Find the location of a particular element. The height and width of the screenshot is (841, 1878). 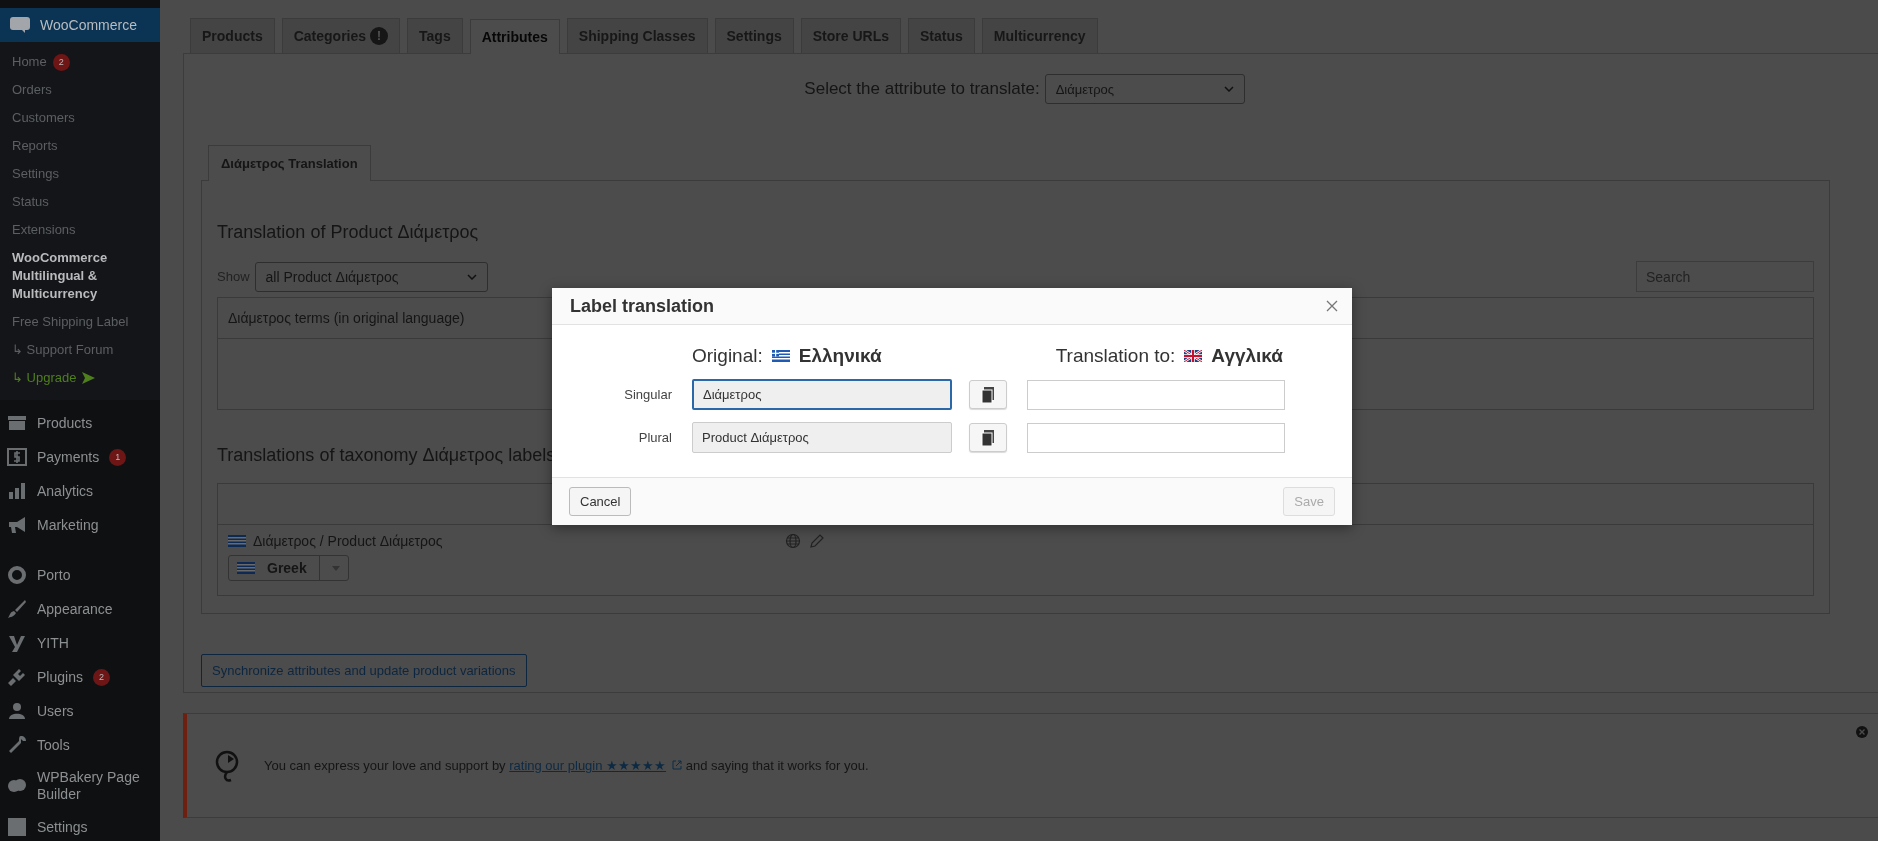

box-icon is located at coordinates (17, 423).